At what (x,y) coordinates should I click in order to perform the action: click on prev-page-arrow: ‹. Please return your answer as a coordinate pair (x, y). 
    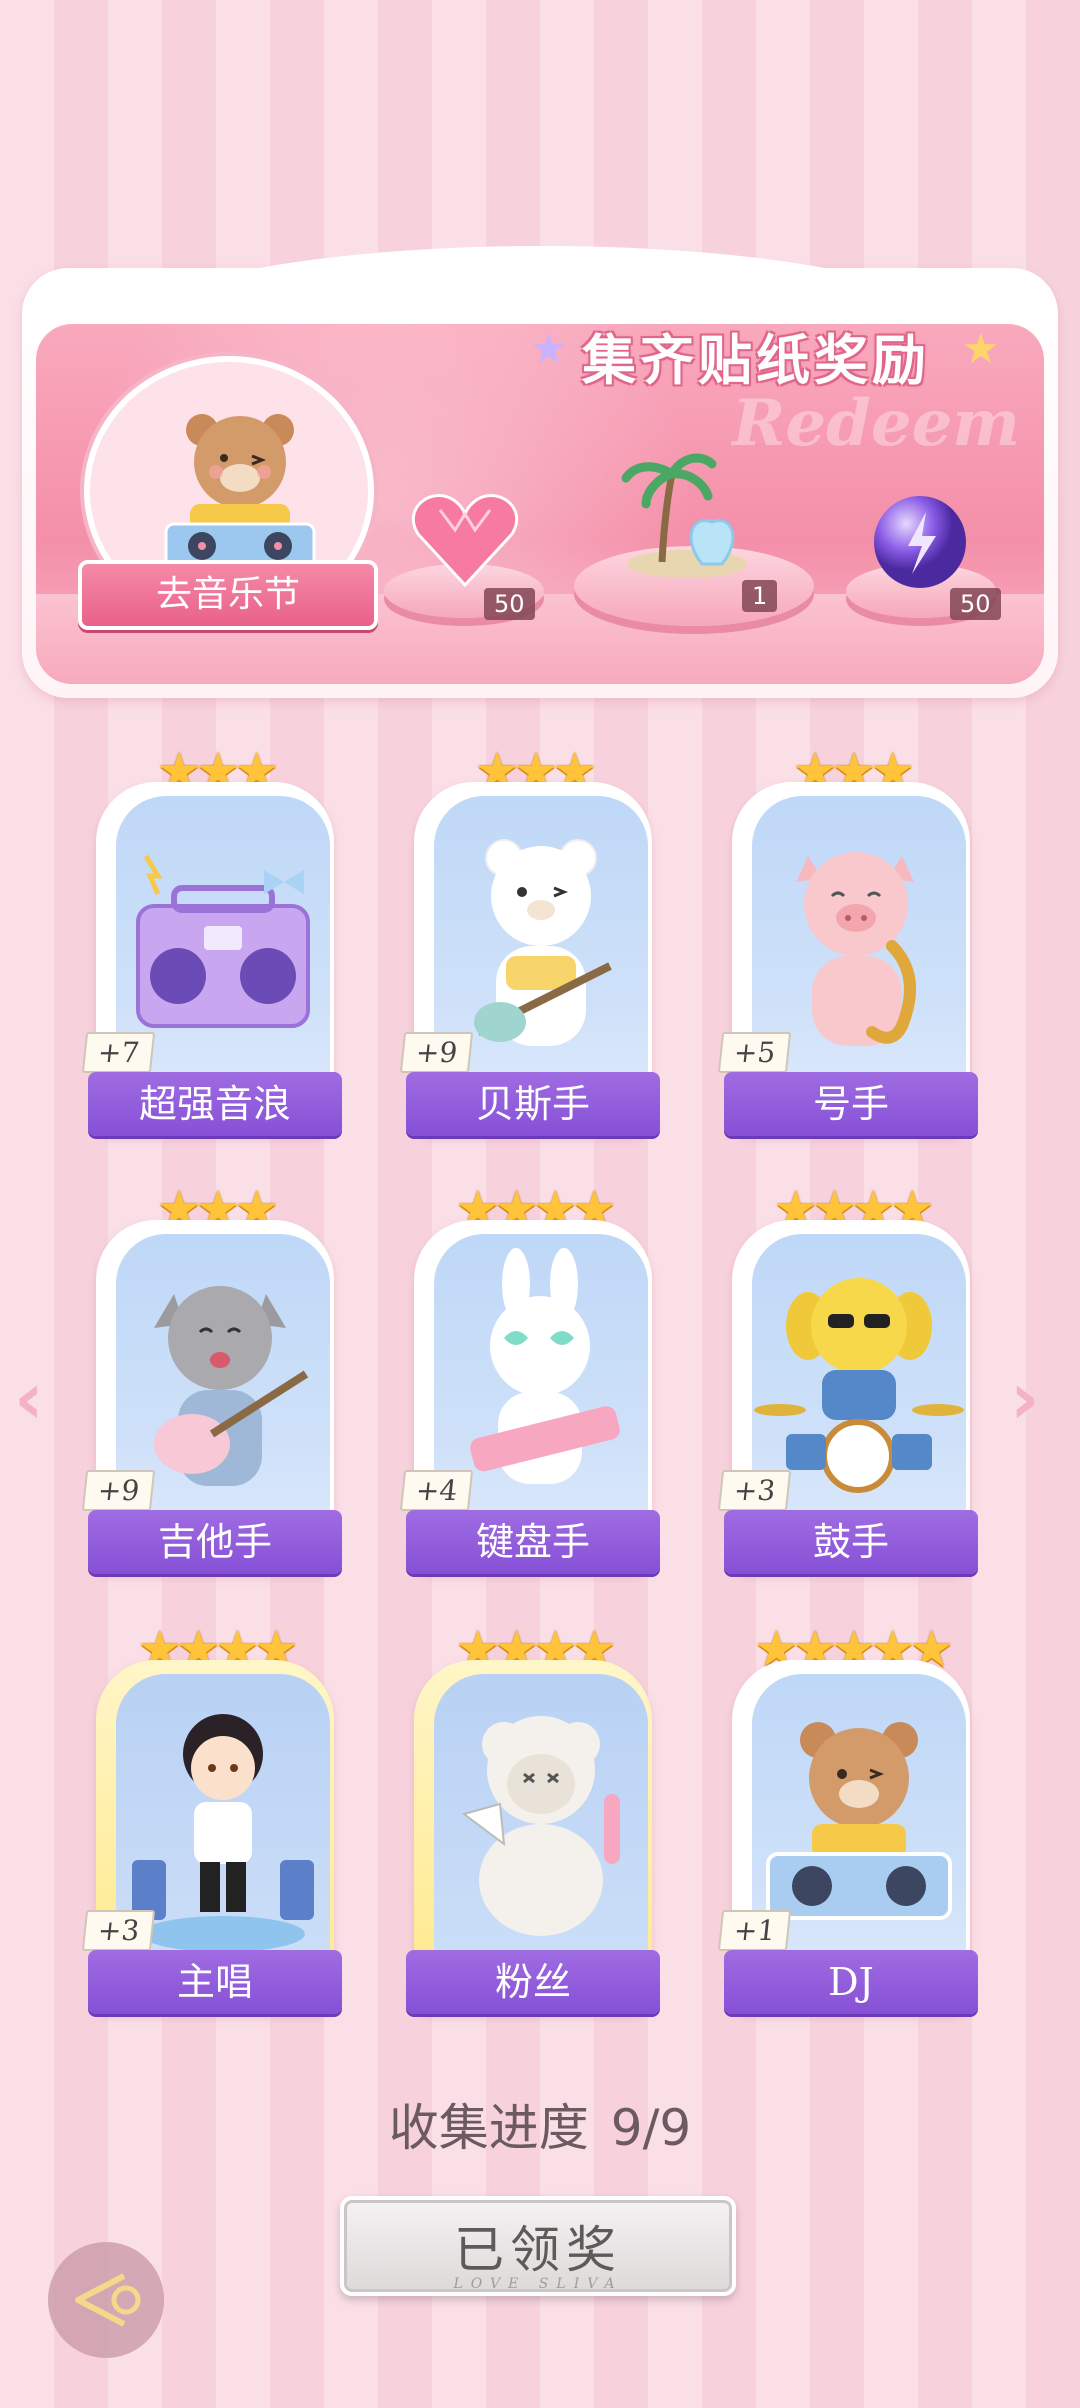
    Looking at the image, I should click on (29, 1398).